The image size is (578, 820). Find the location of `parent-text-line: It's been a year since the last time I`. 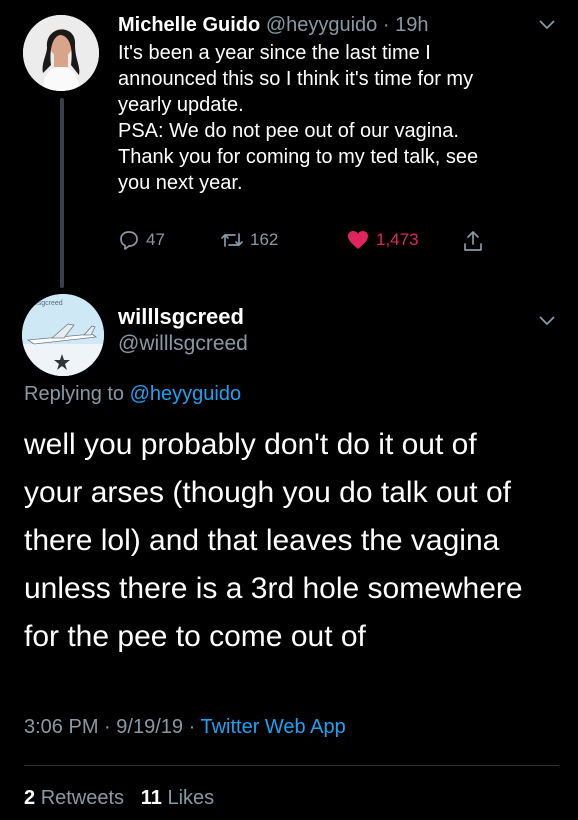

parent-text-line: It's been a year since the last time I is located at coordinates (274, 53).